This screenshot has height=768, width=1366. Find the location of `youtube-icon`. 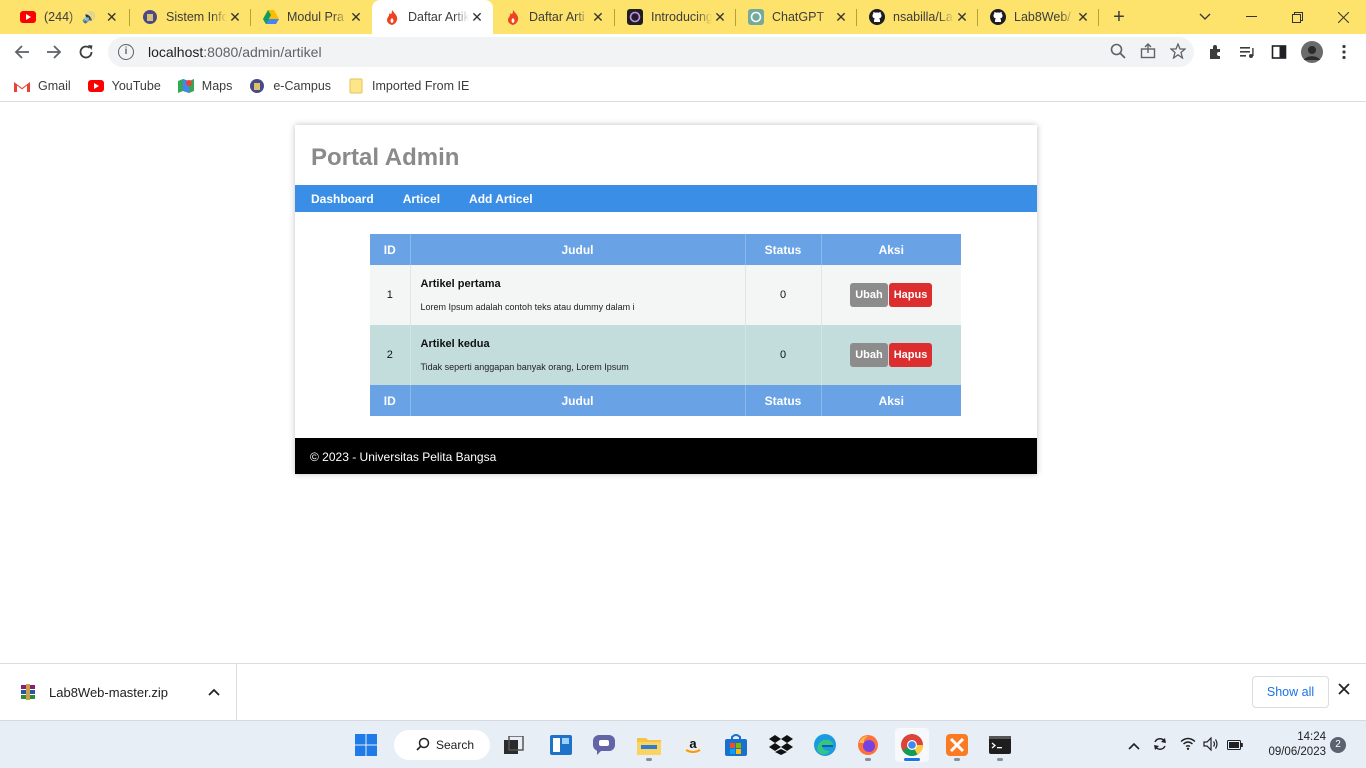

youtube-icon is located at coordinates (28, 17).